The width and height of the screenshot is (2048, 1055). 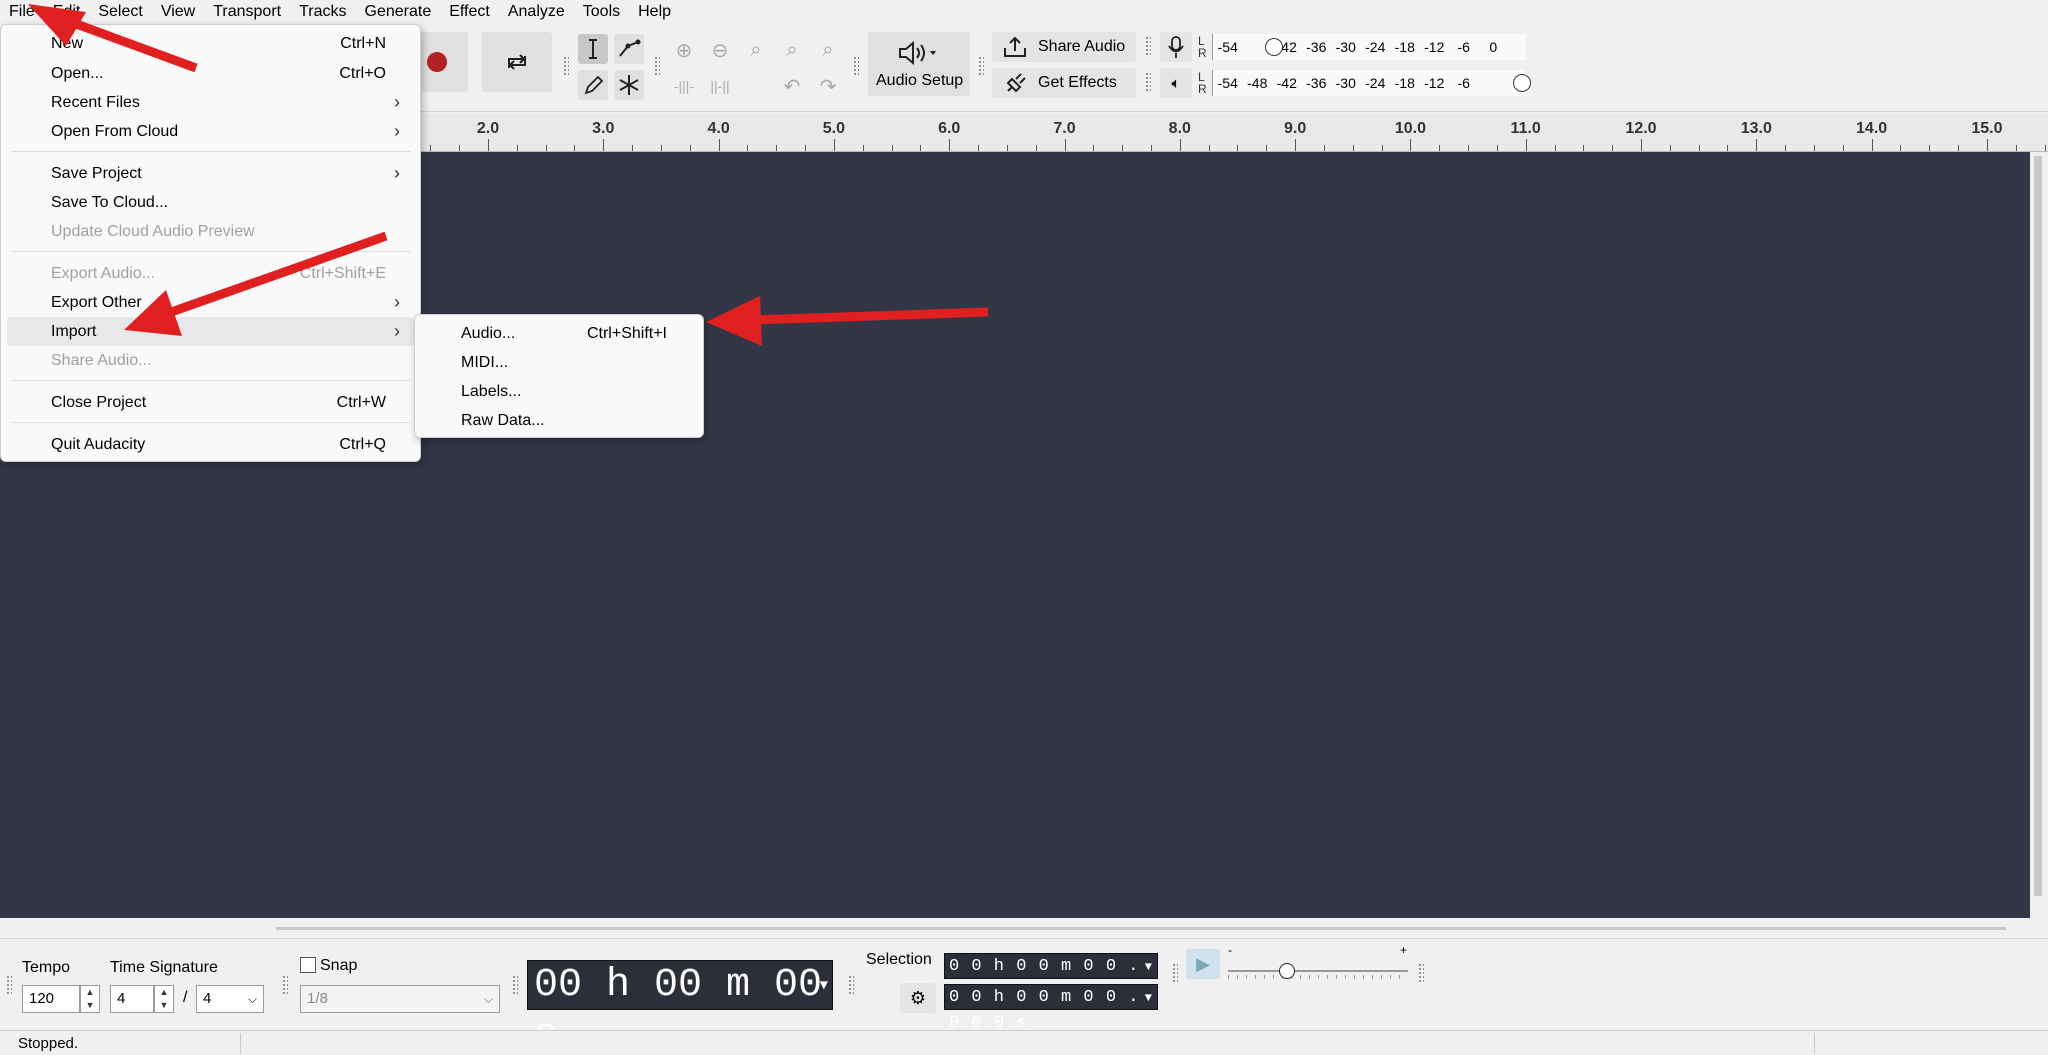 What do you see at coordinates (90, 999) in the screenshot?
I see `tempo-stepper: ▲ ▼` at bounding box center [90, 999].